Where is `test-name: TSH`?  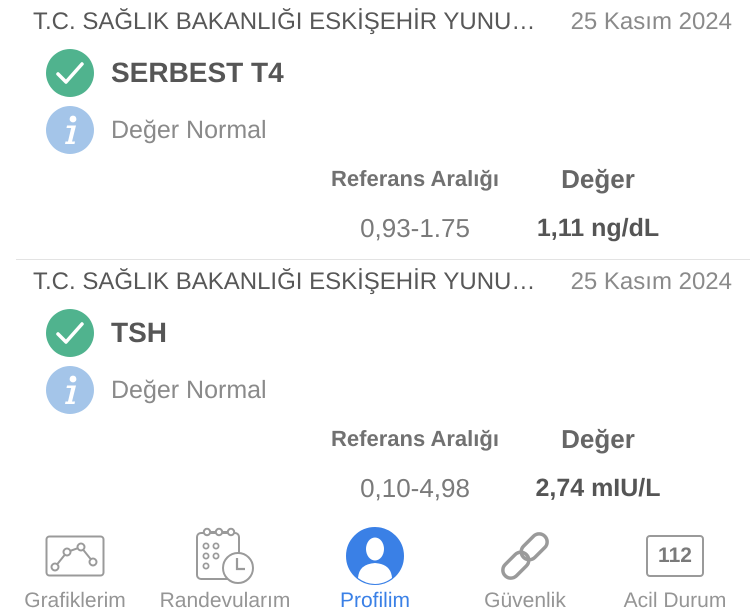
test-name: TSH is located at coordinates (139, 333).